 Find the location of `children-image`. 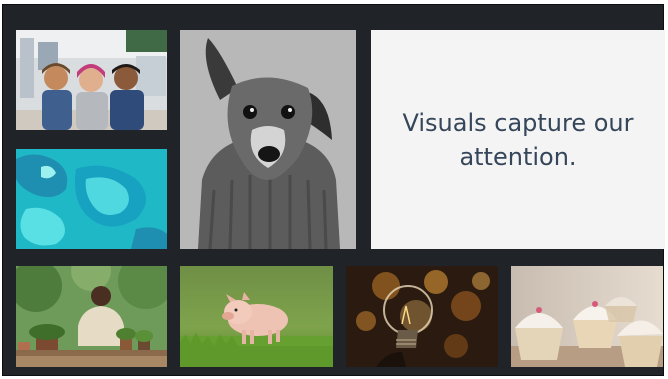

children-image is located at coordinates (91, 80).